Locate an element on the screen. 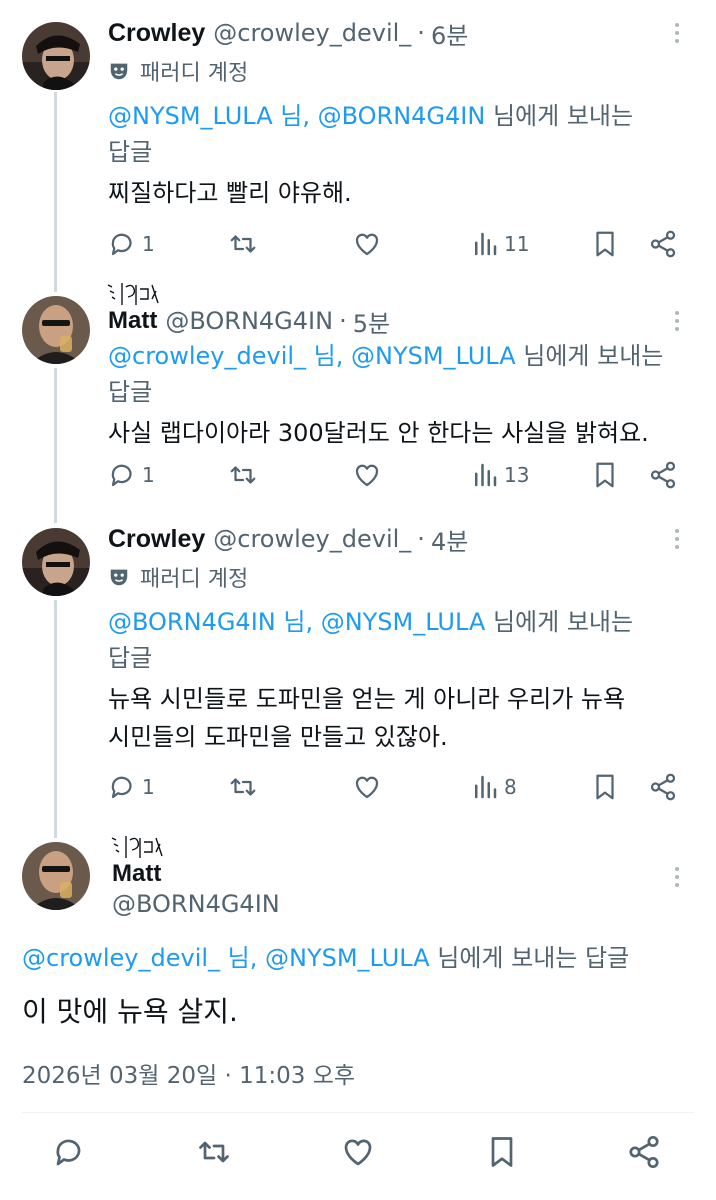  reply-suffix: 님에게 보내는 답글 is located at coordinates (529, 958).